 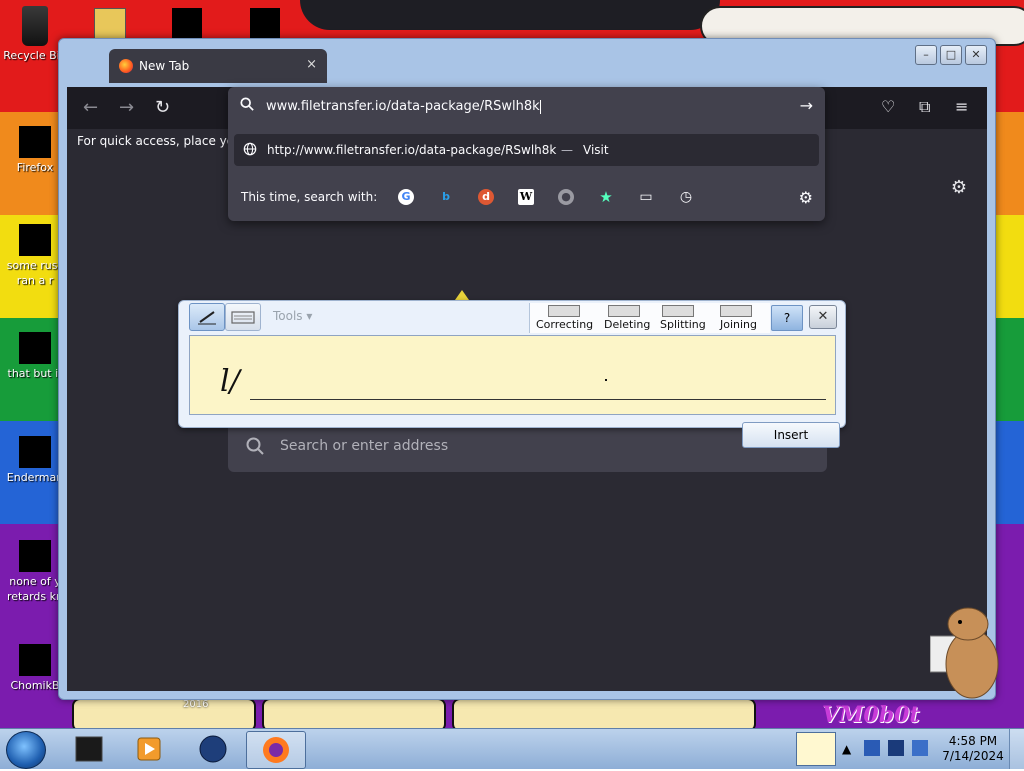 I want to click on writing-baseline, so click(x=538, y=399).